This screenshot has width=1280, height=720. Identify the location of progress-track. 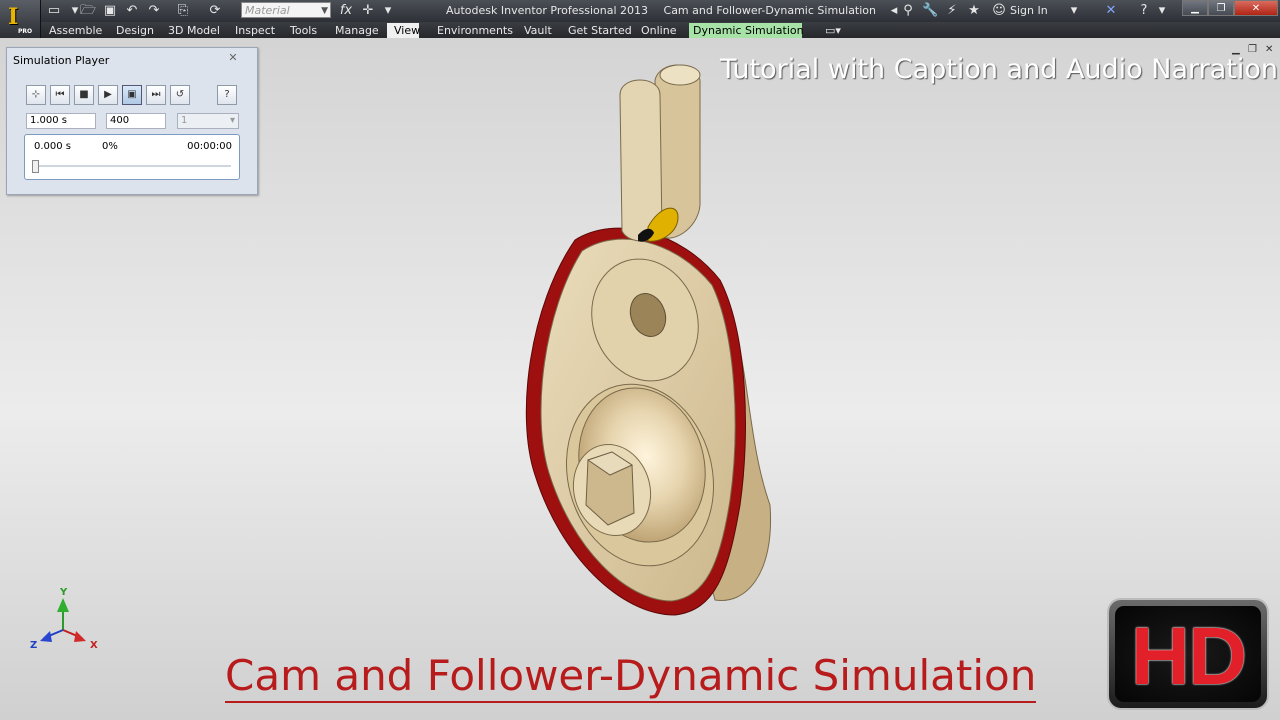
(132, 166).